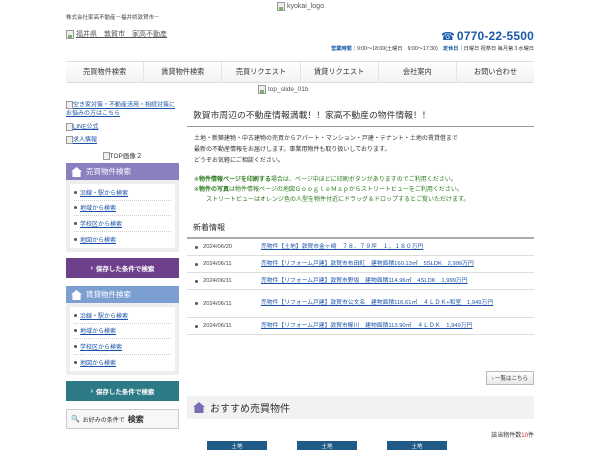  What do you see at coordinates (122, 155) in the screenshot?
I see `top-image-2: TOP画像２` at bounding box center [122, 155].